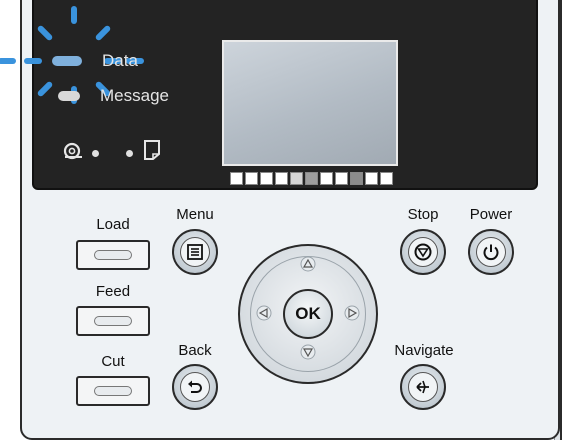  I want to click on power-button, so click(491, 252).